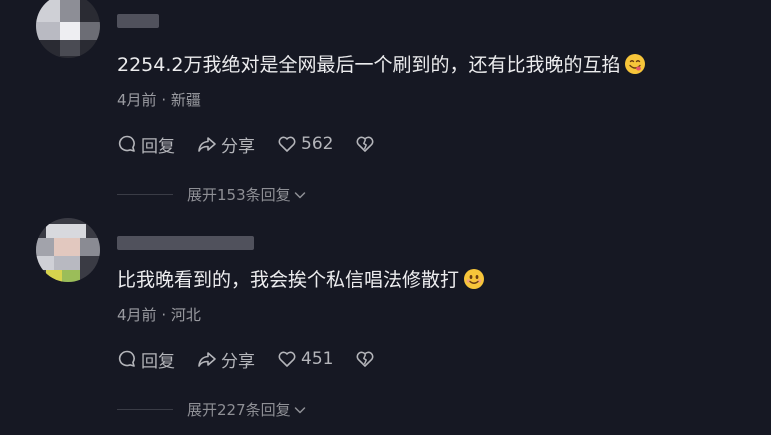 The image size is (771, 435). Describe the element at coordinates (317, 359) in the screenshot. I see `like-count: 451` at that location.